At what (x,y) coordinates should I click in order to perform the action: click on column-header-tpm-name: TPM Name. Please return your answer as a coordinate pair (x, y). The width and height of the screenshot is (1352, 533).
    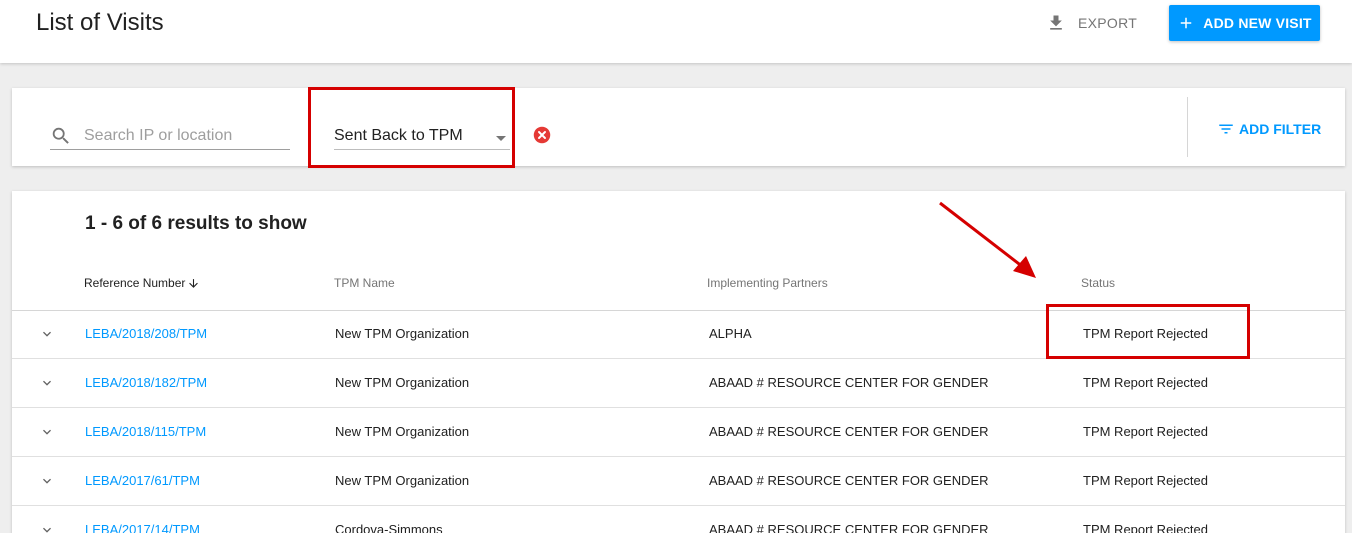
    Looking at the image, I should click on (364, 283).